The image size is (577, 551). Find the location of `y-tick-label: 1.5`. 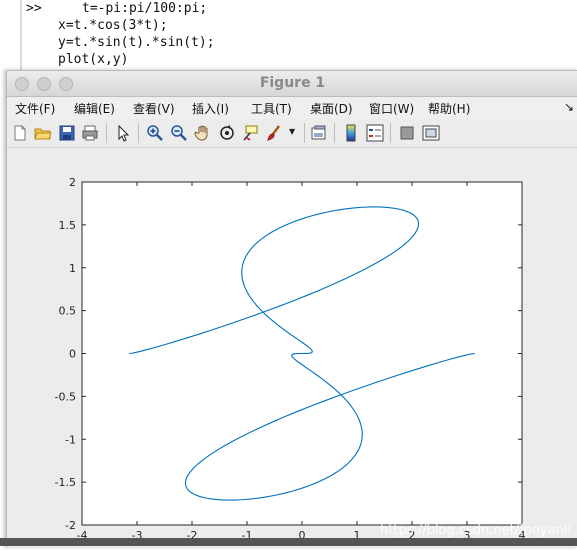

y-tick-label: 1.5 is located at coordinates (68, 225).